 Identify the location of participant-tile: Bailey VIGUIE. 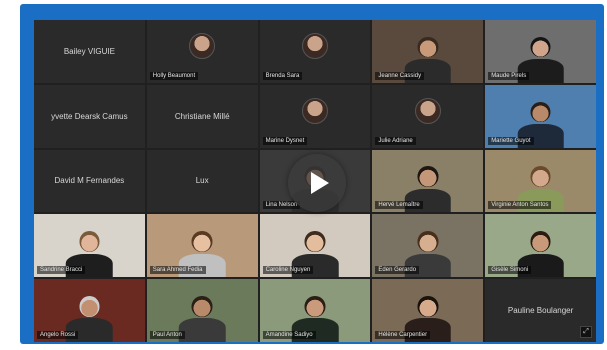
(89, 51).